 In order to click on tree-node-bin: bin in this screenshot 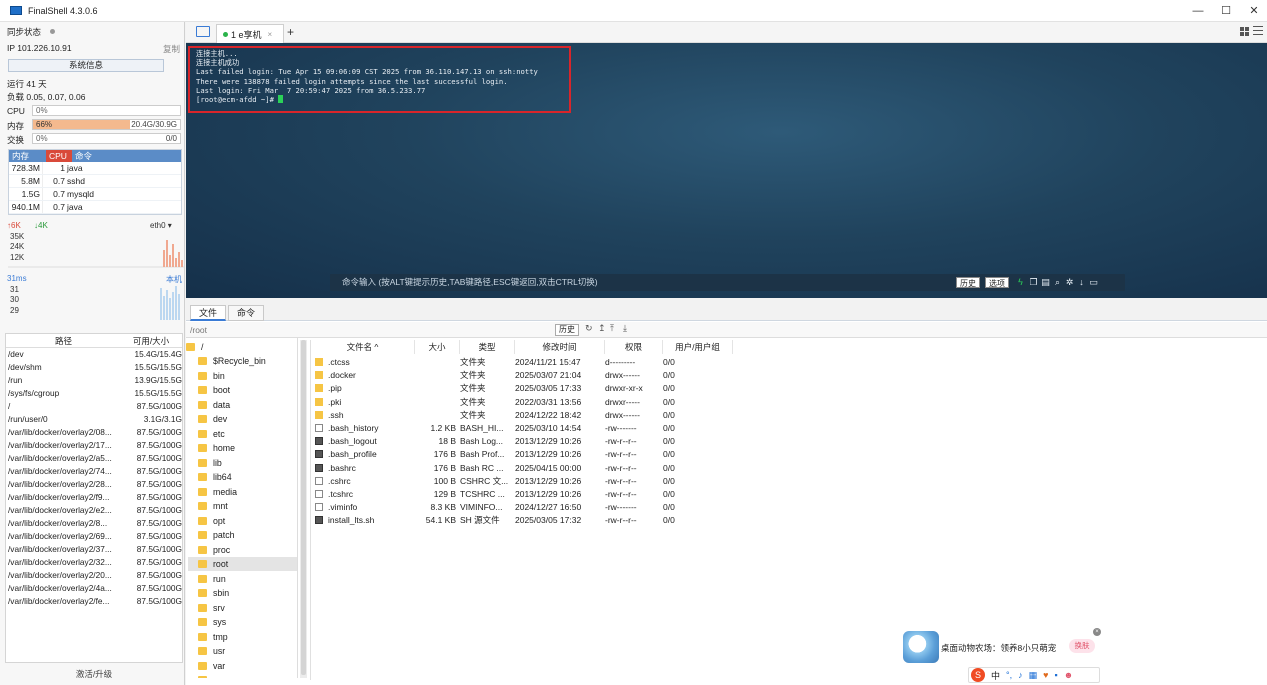, I will do `click(211, 376)`.